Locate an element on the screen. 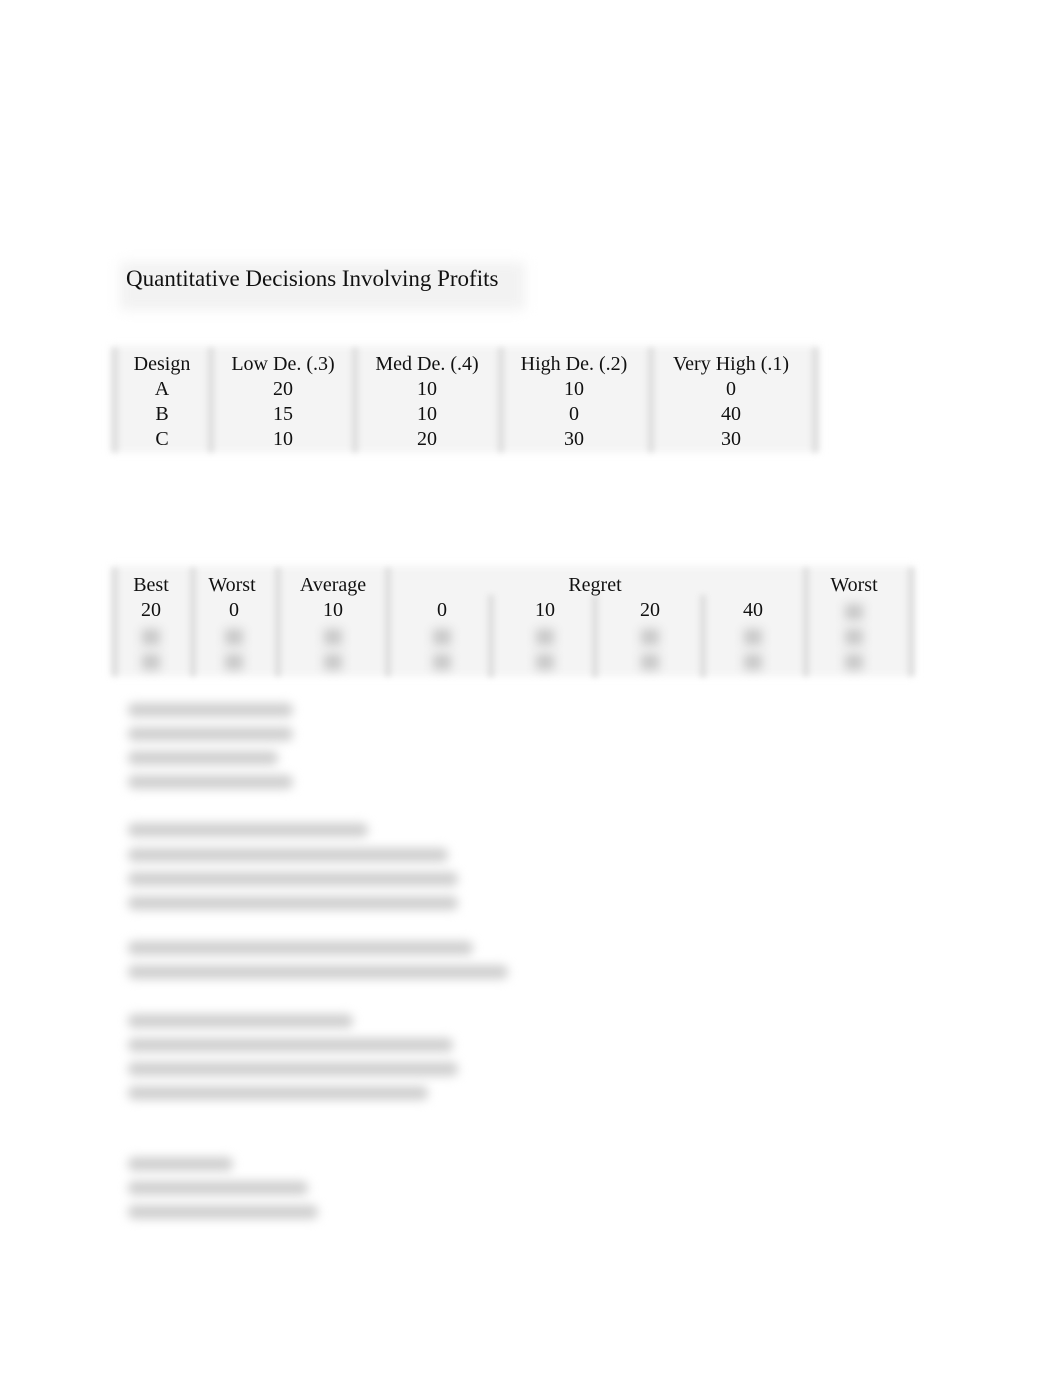 The image size is (1062, 1376). table-header: Low De. (.3) is located at coordinates (283, 364).